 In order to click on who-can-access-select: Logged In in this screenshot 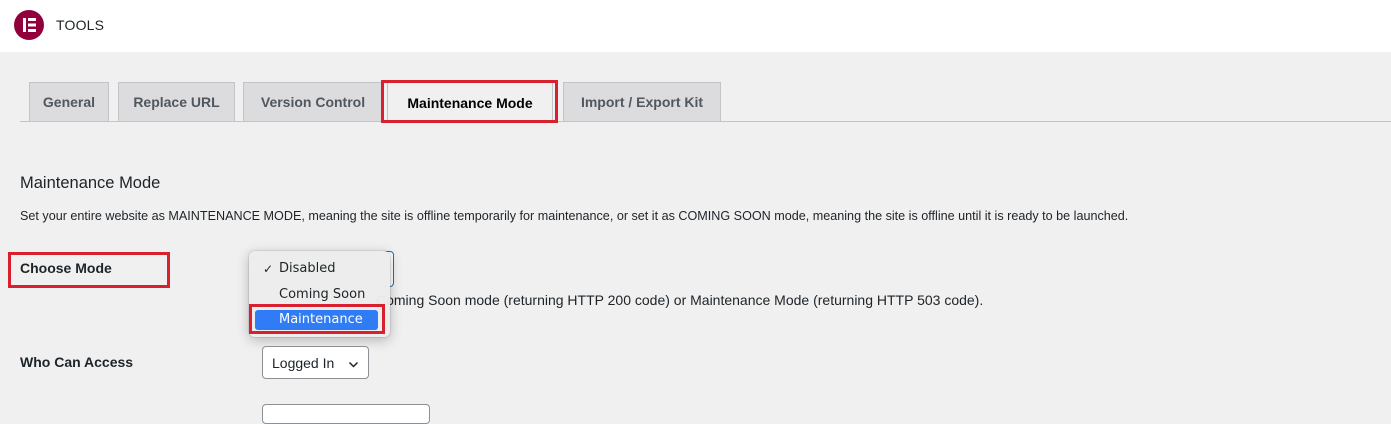, I will do `click(315, 362)`.